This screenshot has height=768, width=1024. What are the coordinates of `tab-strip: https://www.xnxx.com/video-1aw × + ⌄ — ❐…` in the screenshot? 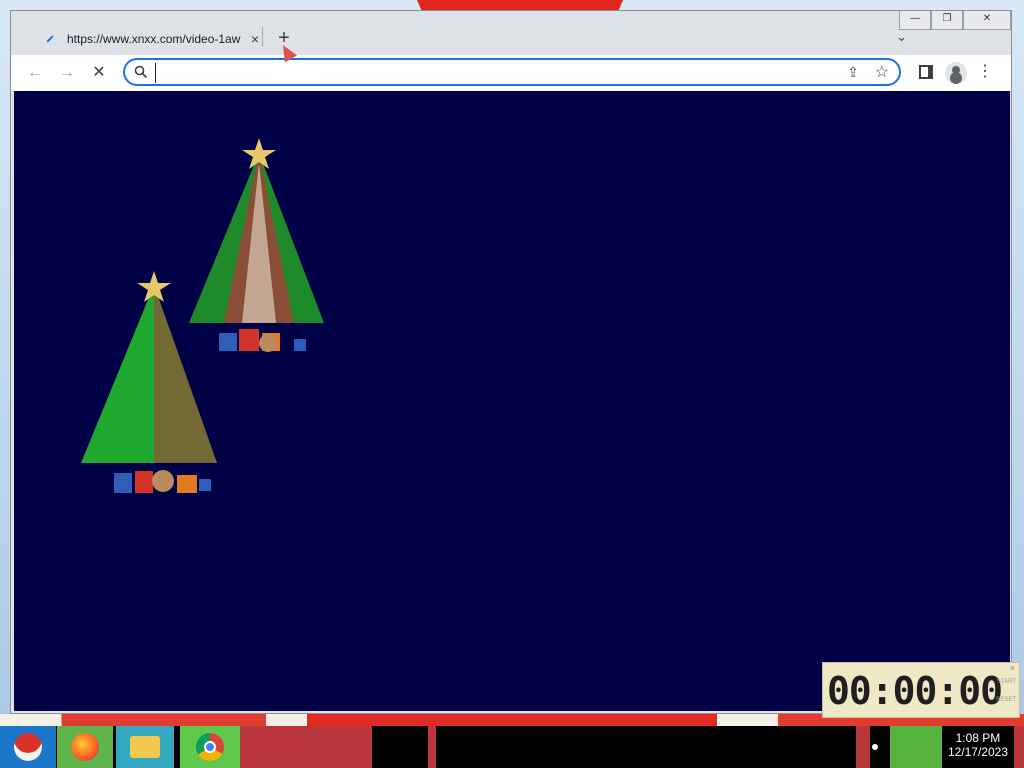 It's located at (511, 33).